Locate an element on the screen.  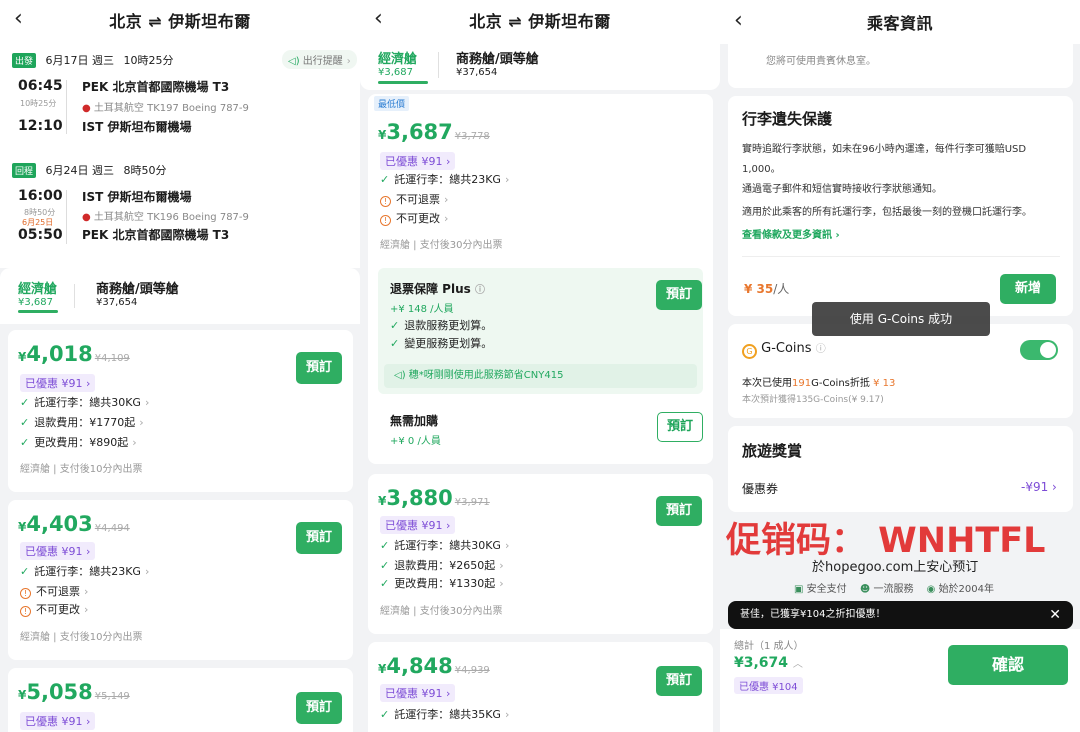
outbound-airline: ● 土耳其航空 TK197 Boeing 787-9 is located at coordinates (165, 108).